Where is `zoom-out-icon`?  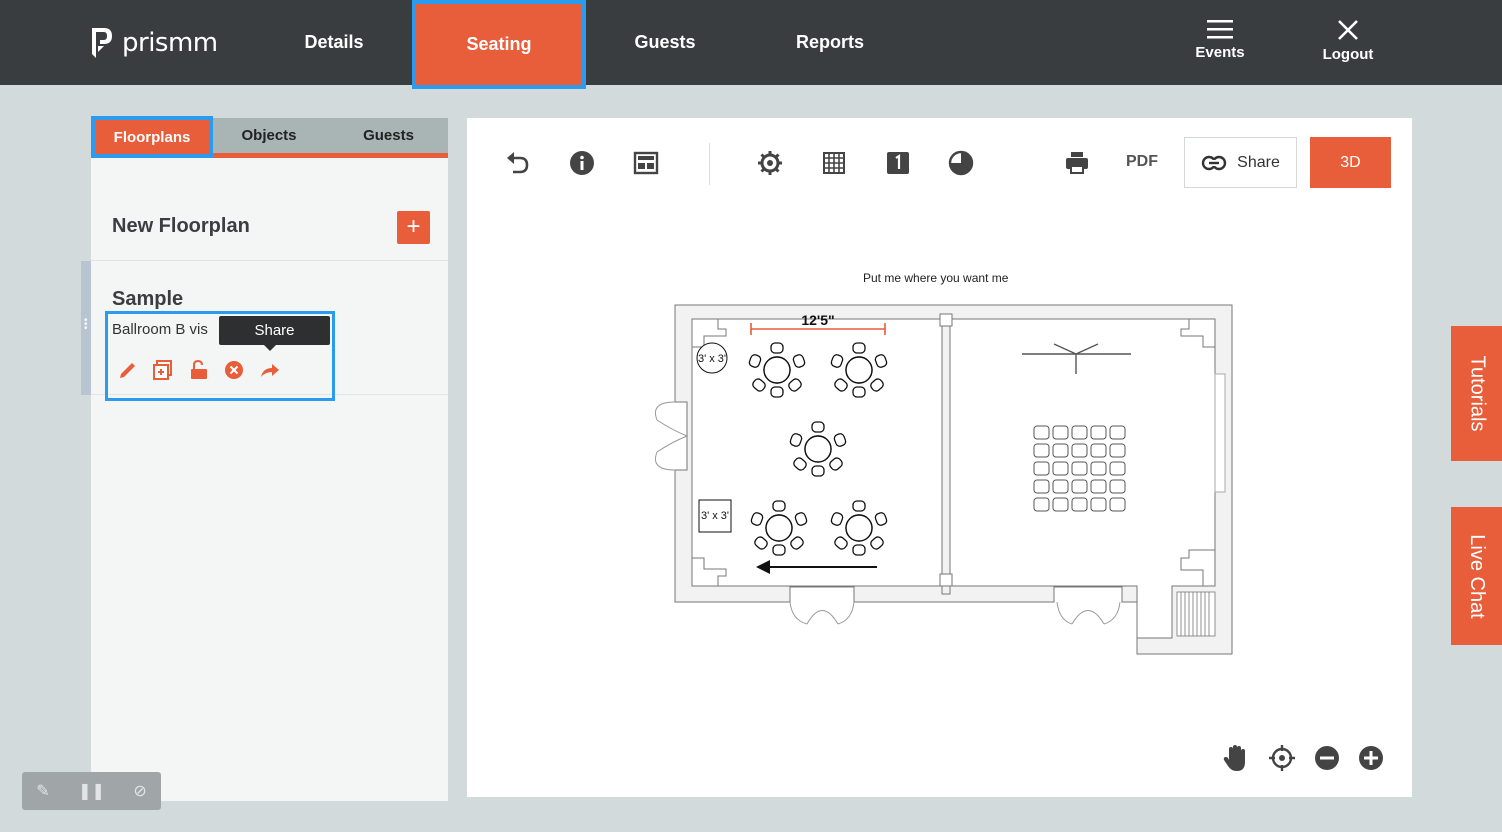
zoom-out-icon is located at coordinates (1327, 758).